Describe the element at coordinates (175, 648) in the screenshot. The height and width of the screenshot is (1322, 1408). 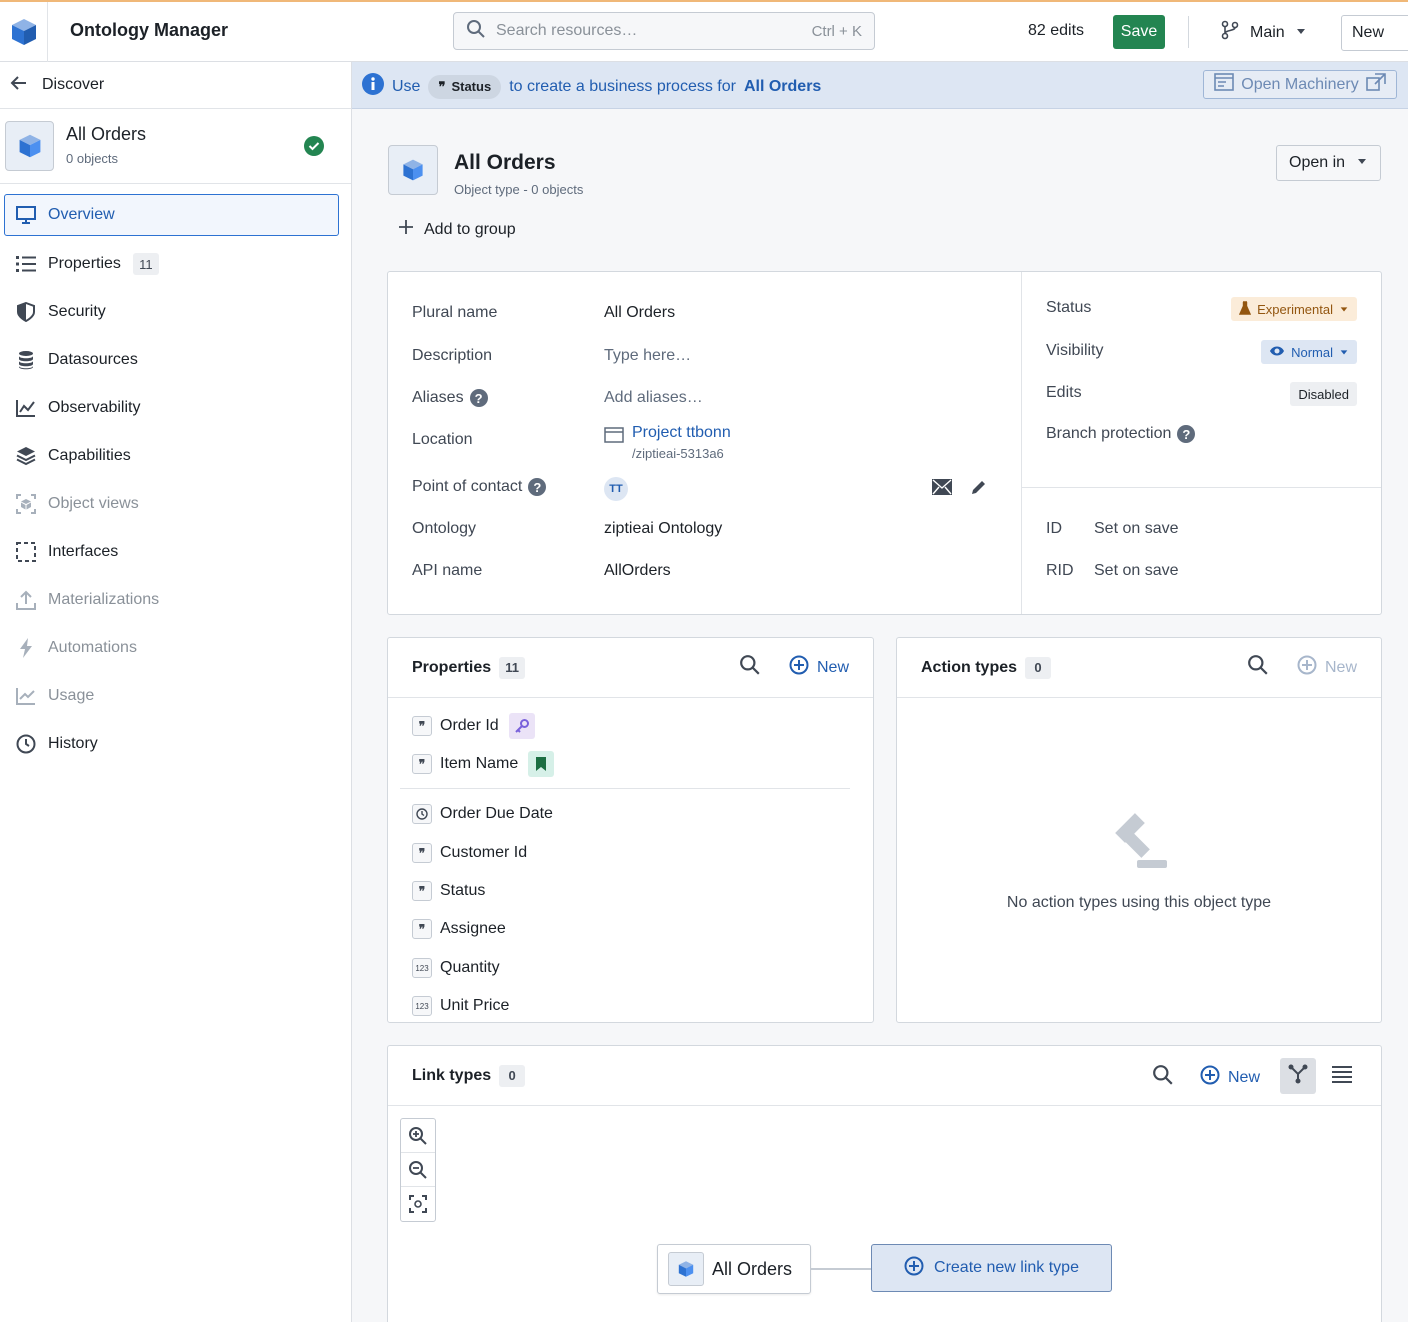
I see `sidebar-item-automations: Automations` at that location.